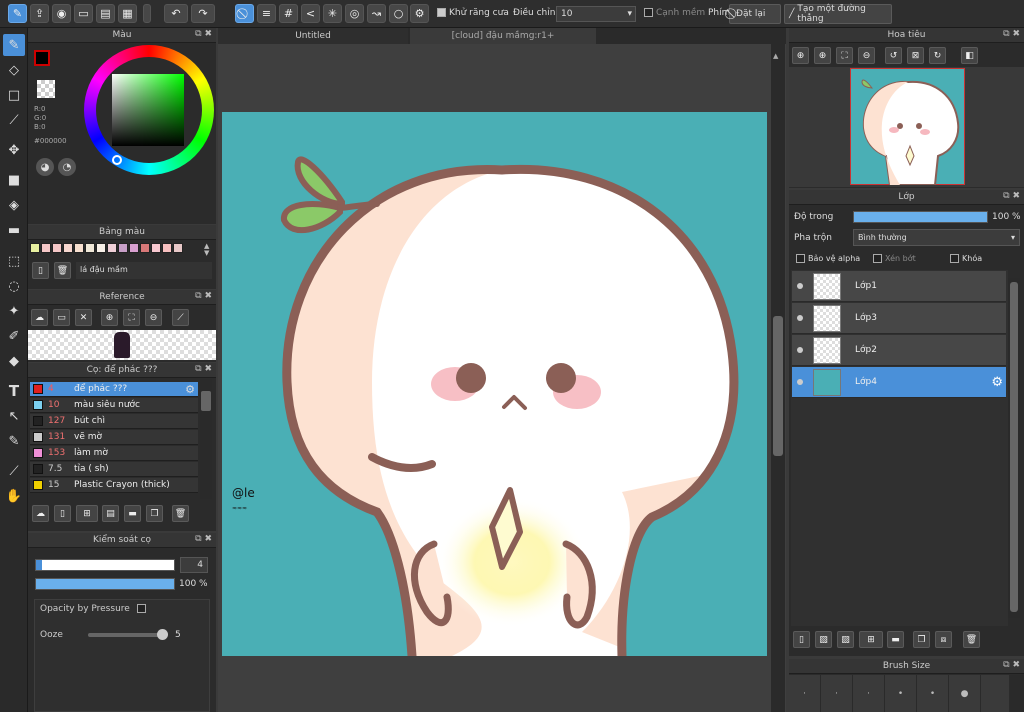 The height and width of the screenshot is (712, 1024). What do you see at coordinates (62, 270) in the screenshot?
I see `delete-palette-icon: 🗑` at bounding box center [62, 270].